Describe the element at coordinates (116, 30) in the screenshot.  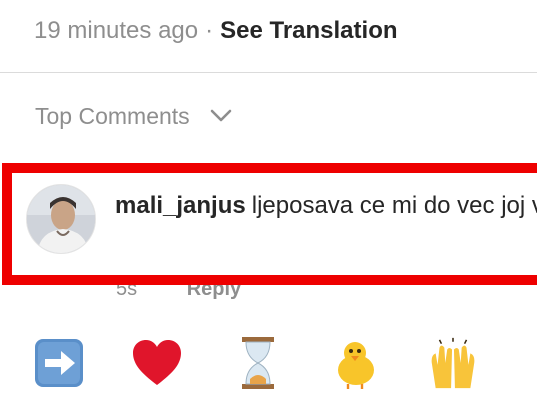
I see `post-time-ago: 19 minutes ago` at that location.